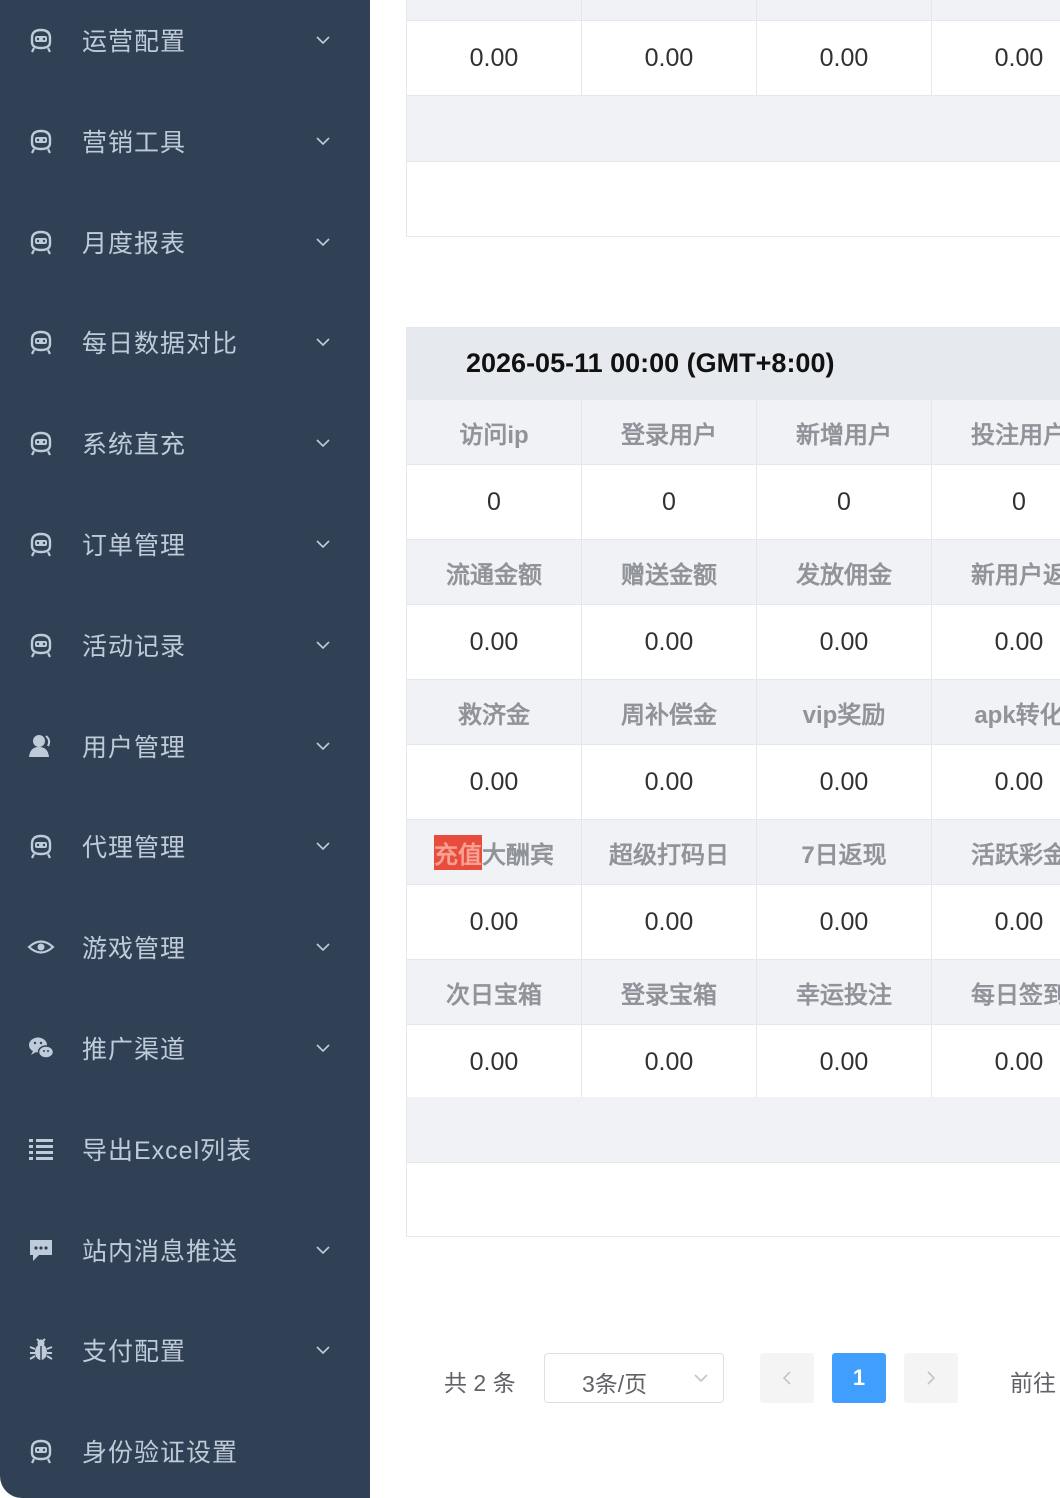 The width and height of the screenshot is (1060, 1498). I want to click on eye-icon, so click(41, 947).